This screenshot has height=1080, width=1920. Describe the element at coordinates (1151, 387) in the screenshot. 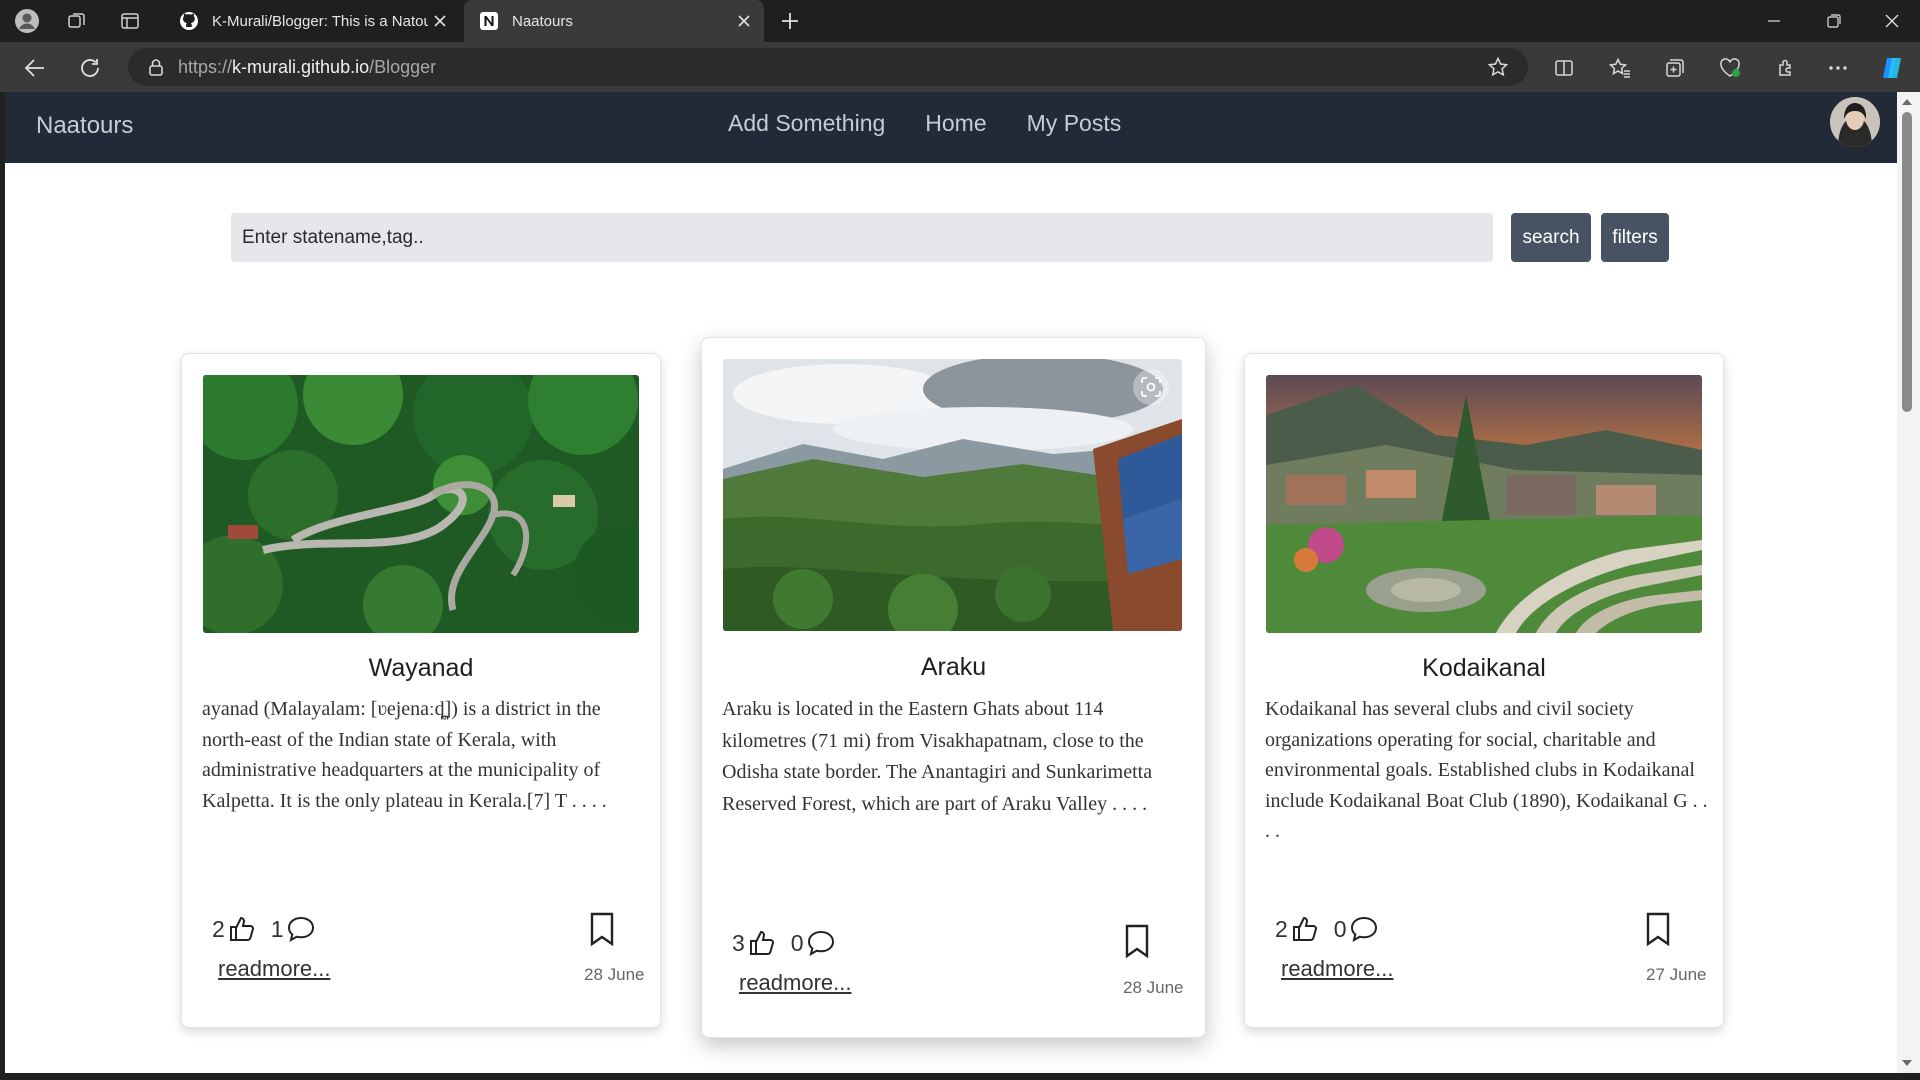

I see `visual-search-icon` at that location.